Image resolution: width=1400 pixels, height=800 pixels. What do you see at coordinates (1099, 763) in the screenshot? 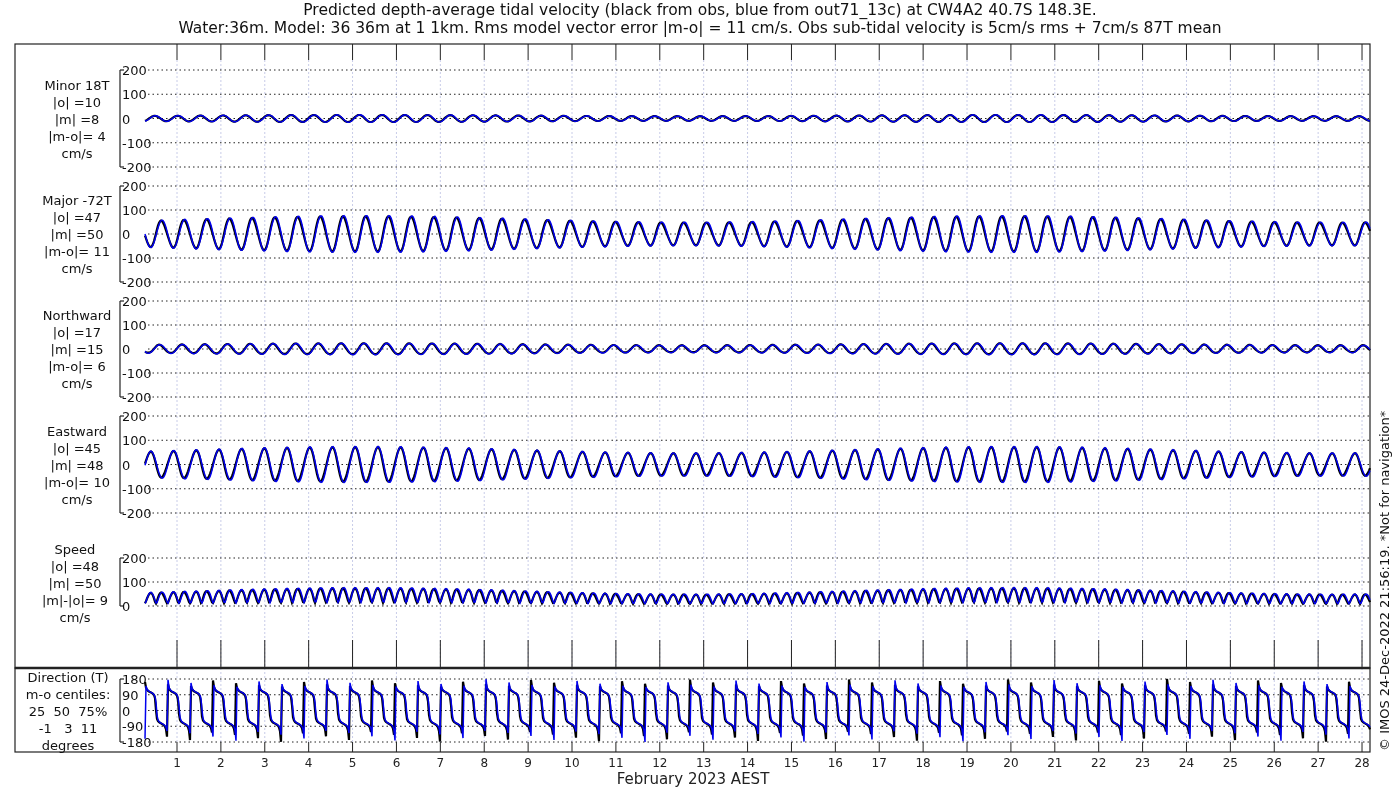
I see `x-tick-label: 22` at bounding box center [1099, 763].